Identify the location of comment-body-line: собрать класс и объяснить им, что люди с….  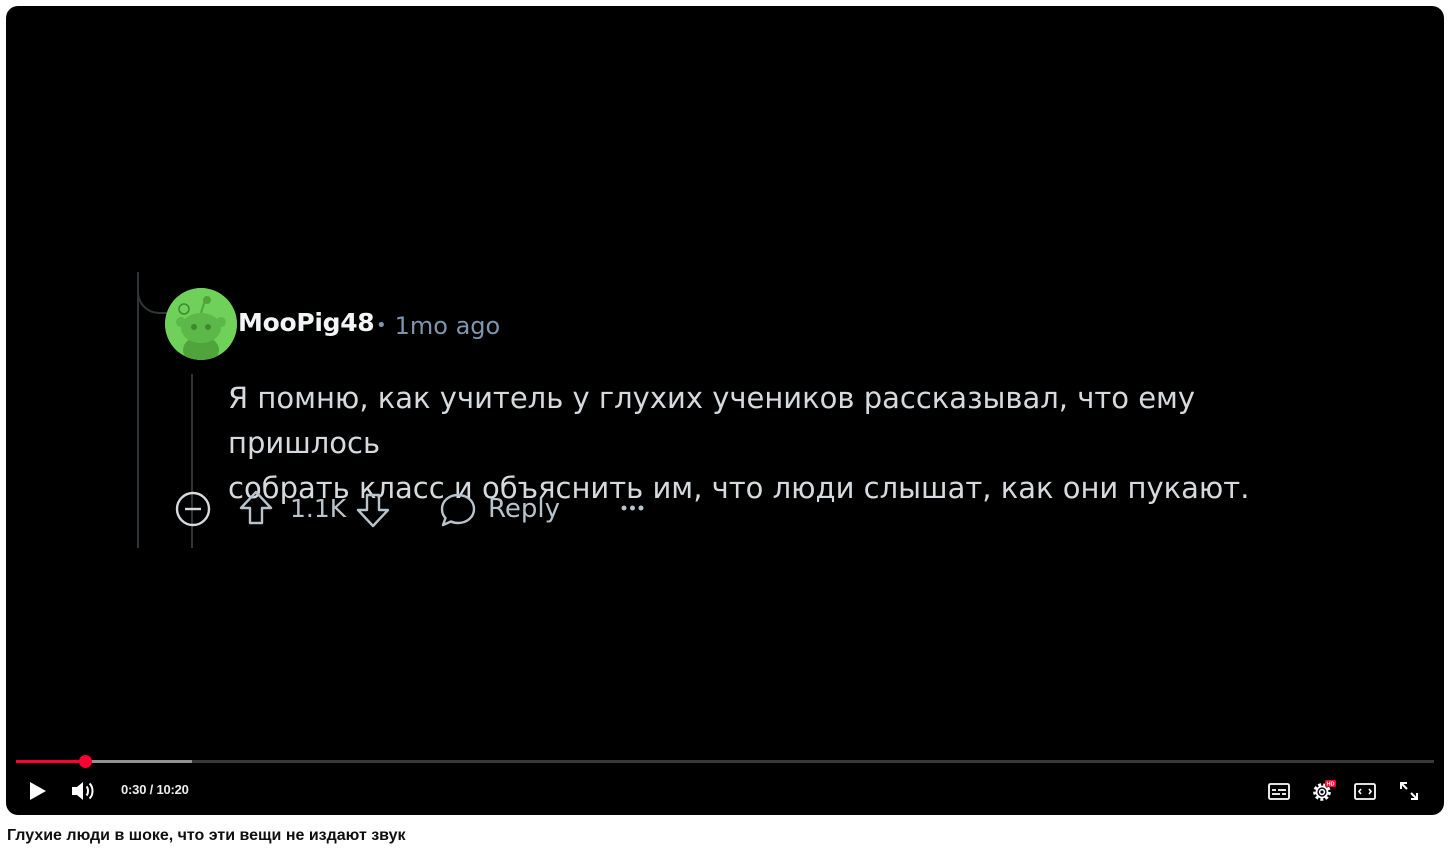
(739, 488).